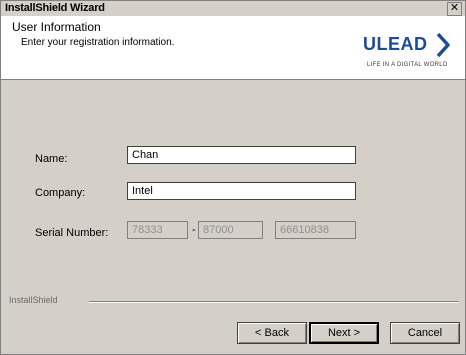  I want to click on title-bar: InstallShield Wizard ✕, so click(233, 8).